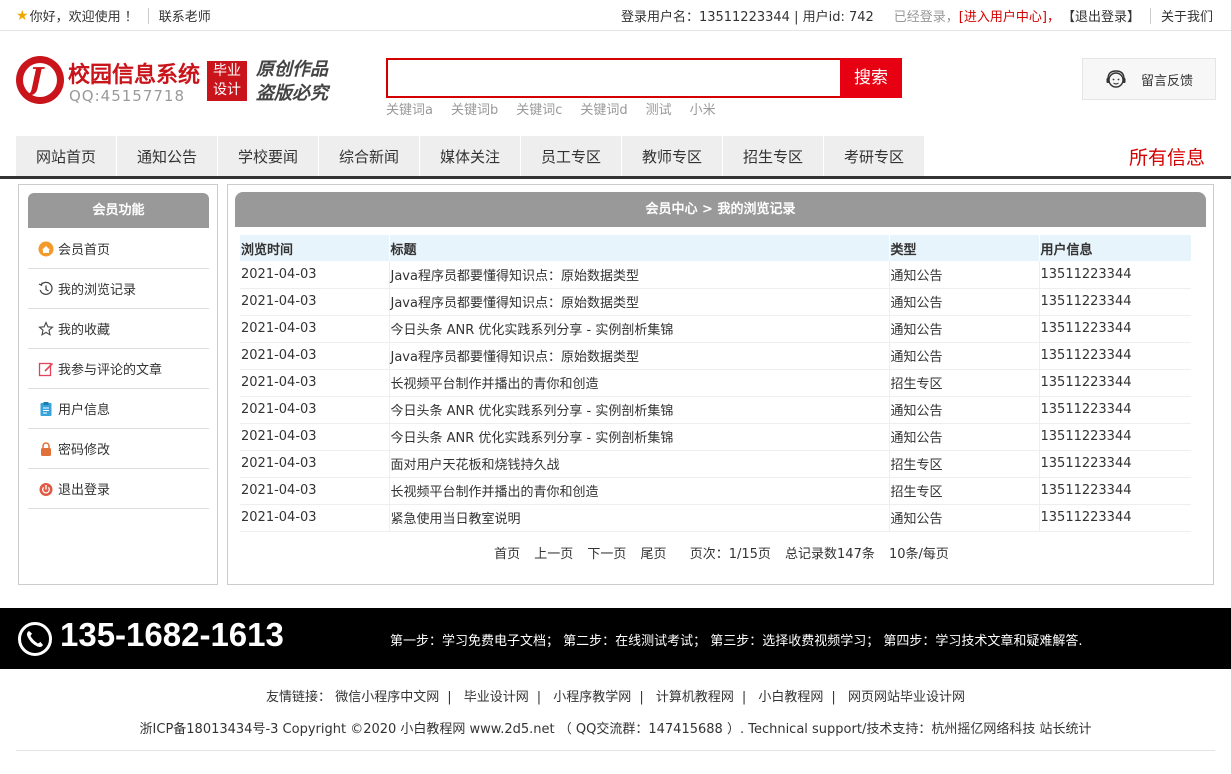 This screenshot has height=774, width=1231. Describe the element at coordinates (66, 156) in the screenshot. I see `nav-item-home: 网站首页` at that location.